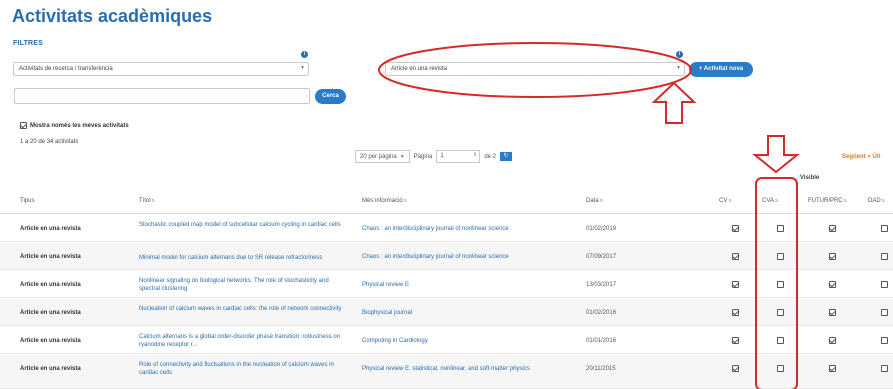  What do you see at coordinates (674, 102) in the screenshot?
I see `arrow-up-icon` at bounding box center [674, 102].